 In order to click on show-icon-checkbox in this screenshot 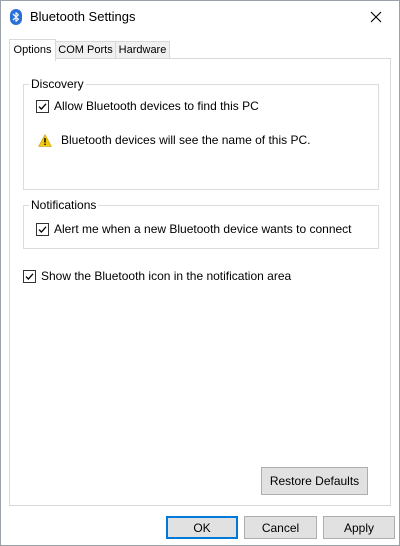, I will do `click(29, 276)`.